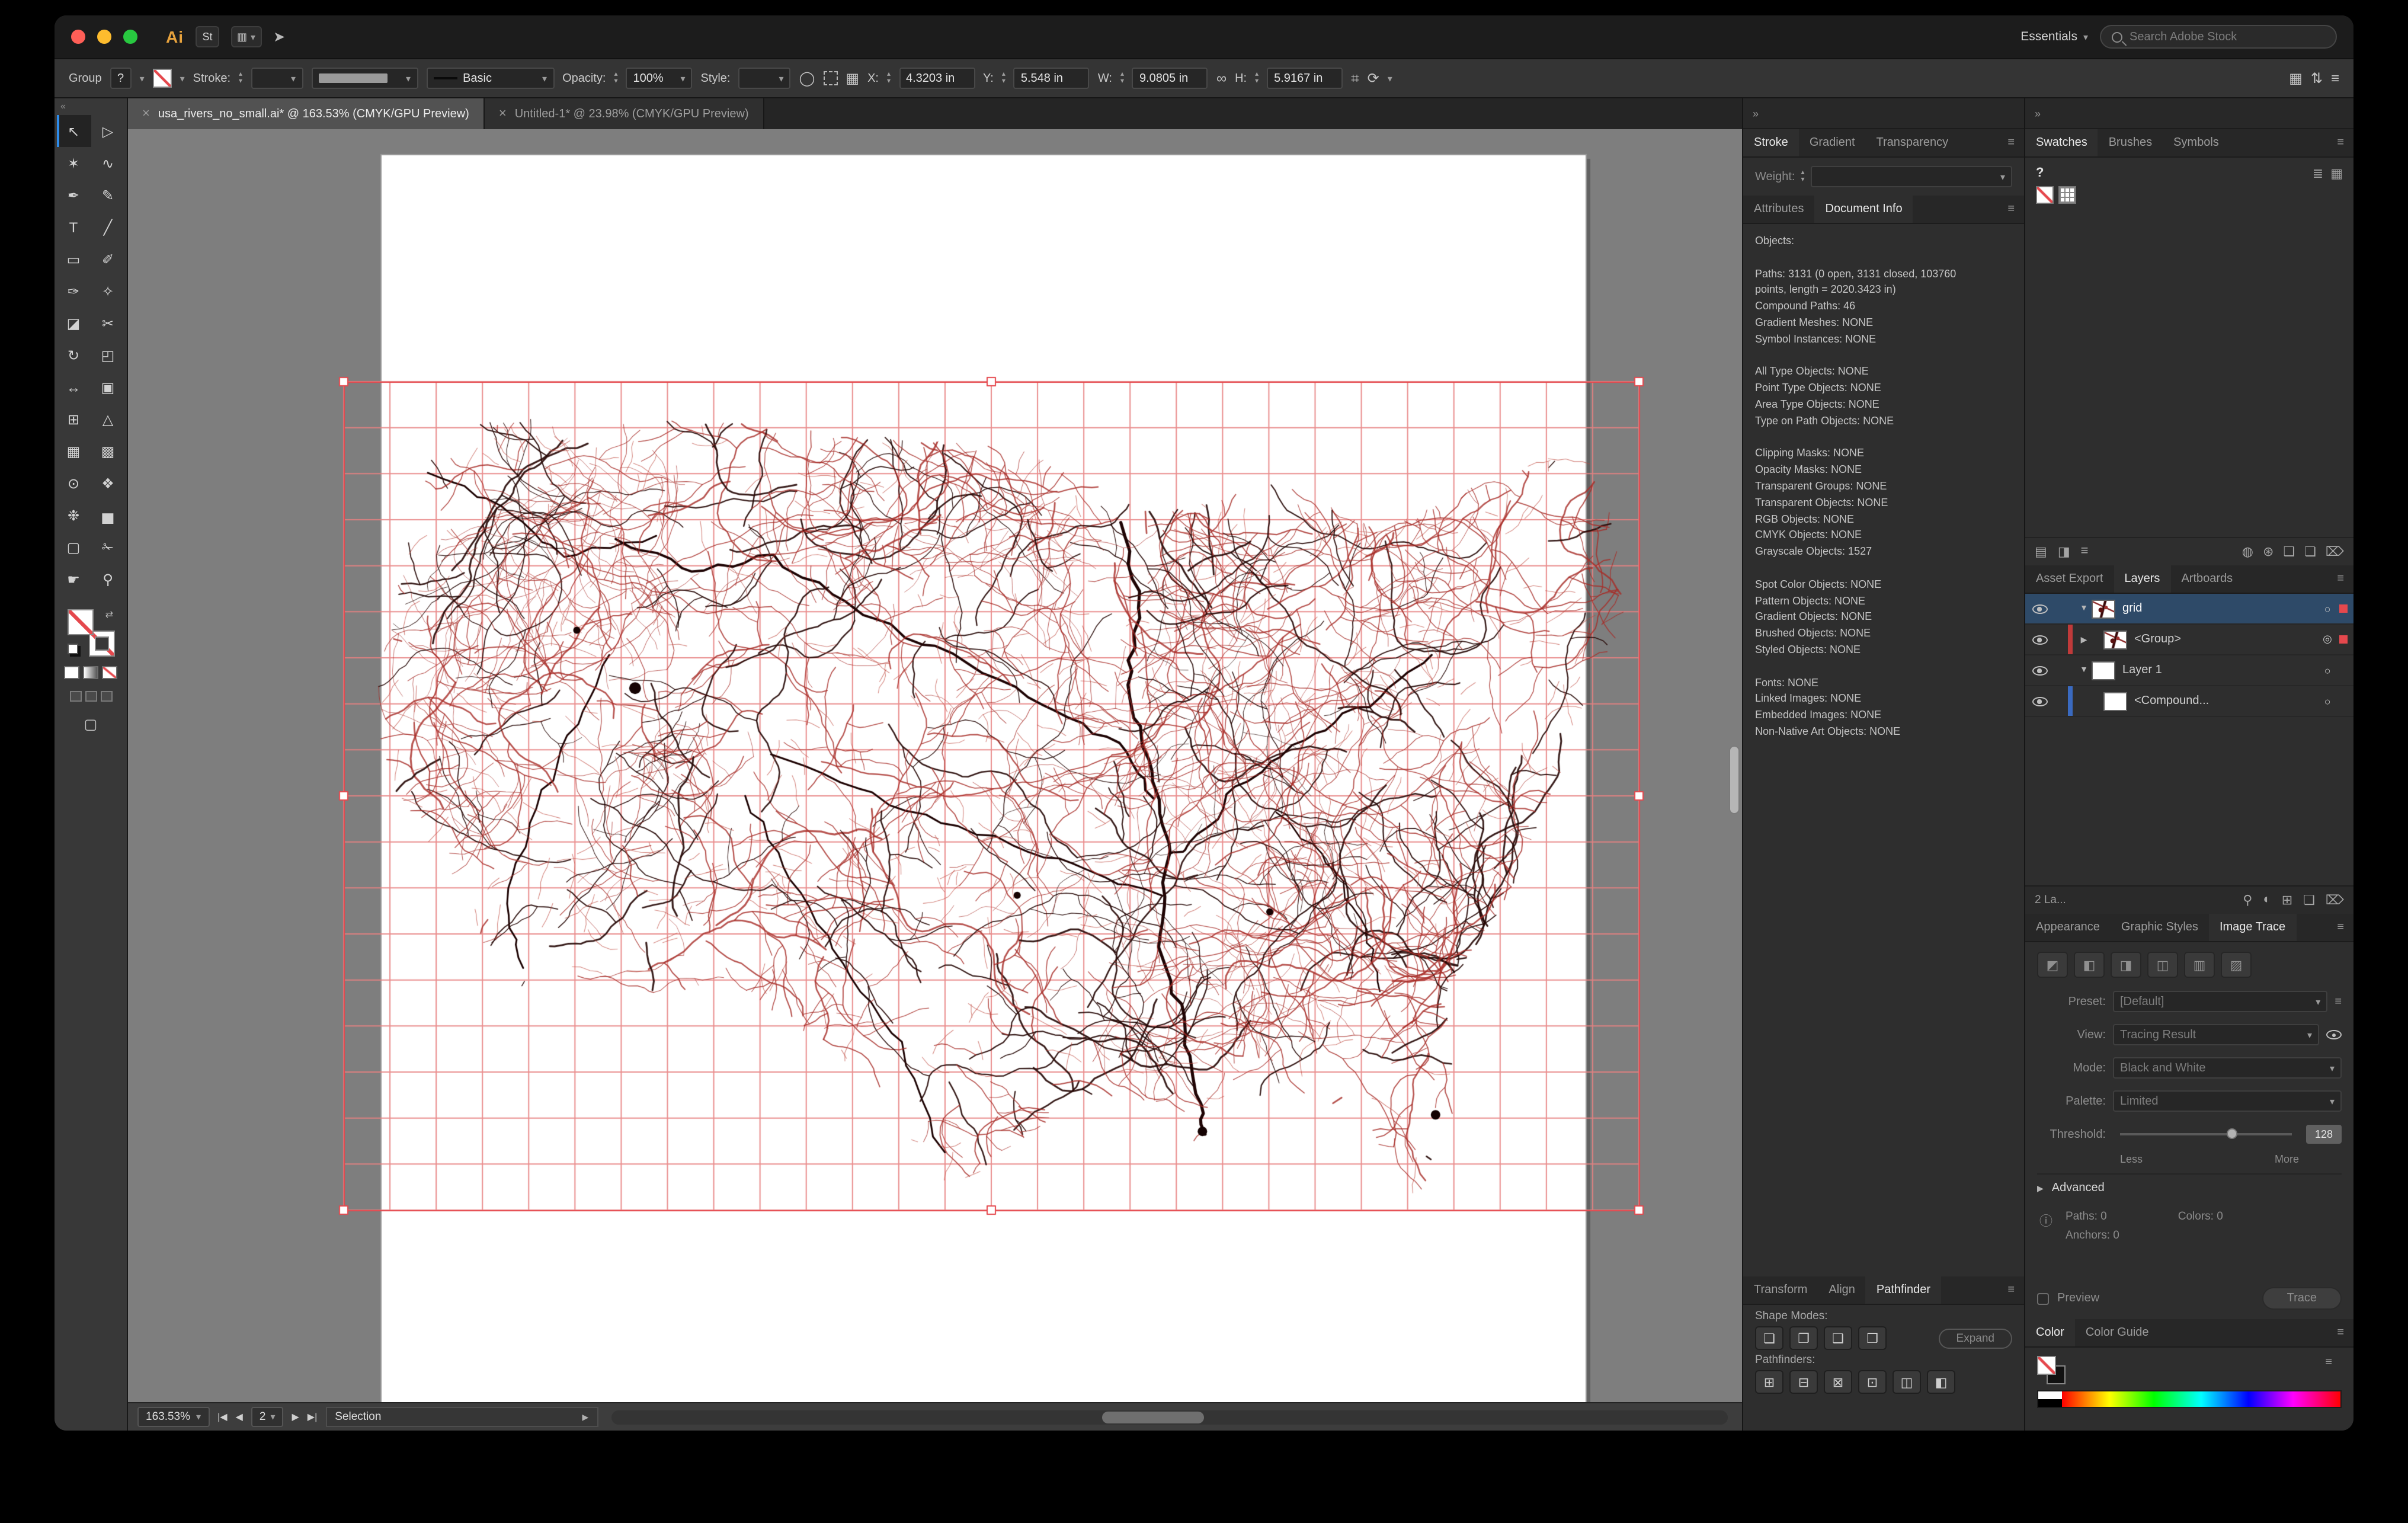 This screenshot has height=1523, width=2408. I want to click on zoom-tool: ⚲, so click(108, 579).